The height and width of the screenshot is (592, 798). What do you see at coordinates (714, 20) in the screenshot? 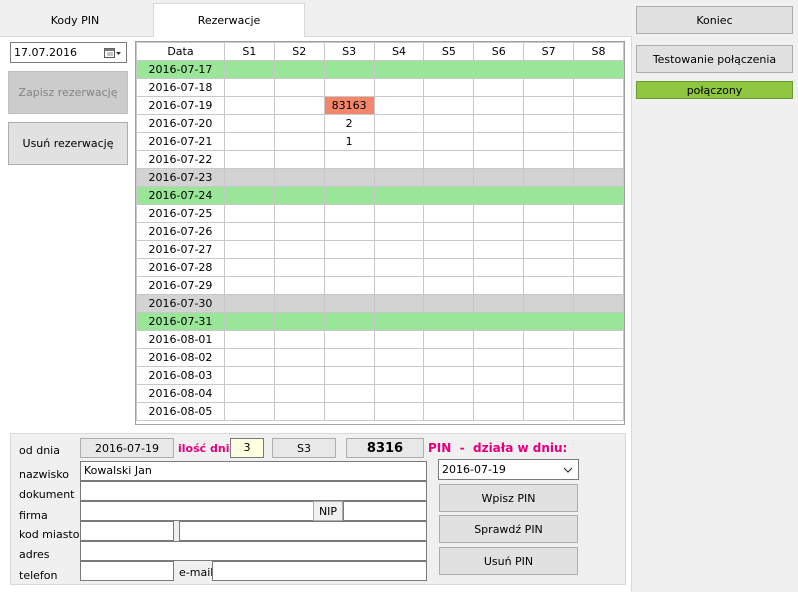
I see `exit-button: Koniec` at bounding box center [714, 20].